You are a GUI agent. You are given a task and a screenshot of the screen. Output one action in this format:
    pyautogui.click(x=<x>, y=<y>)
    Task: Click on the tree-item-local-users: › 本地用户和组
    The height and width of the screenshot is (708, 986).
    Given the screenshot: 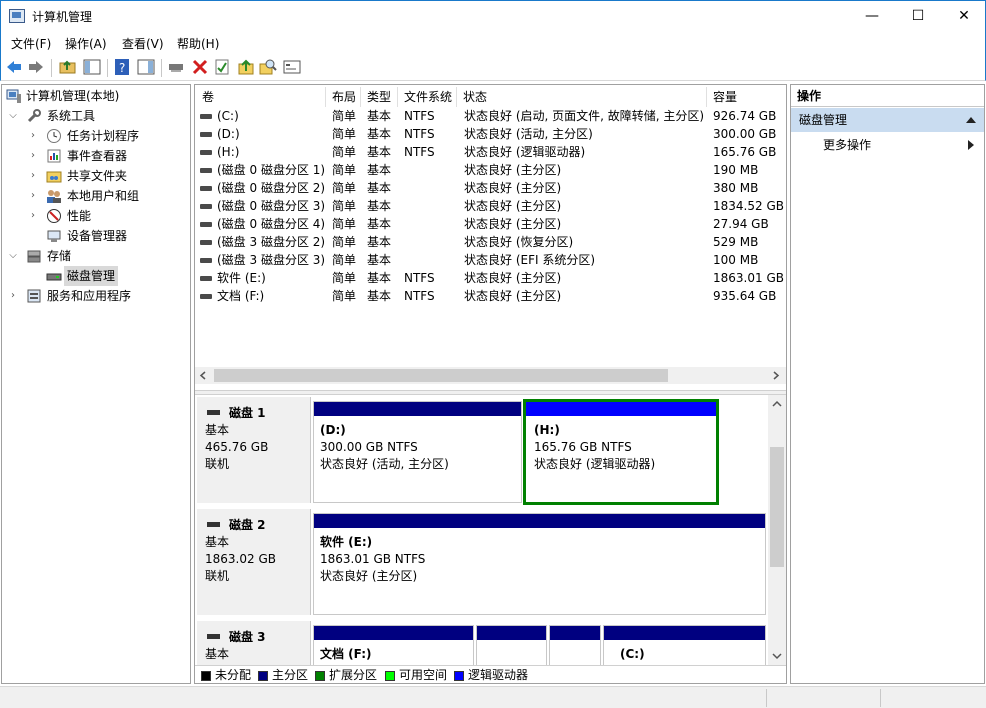 What is the action you would take?
    pyautogui.click(x=98, y=196)
    